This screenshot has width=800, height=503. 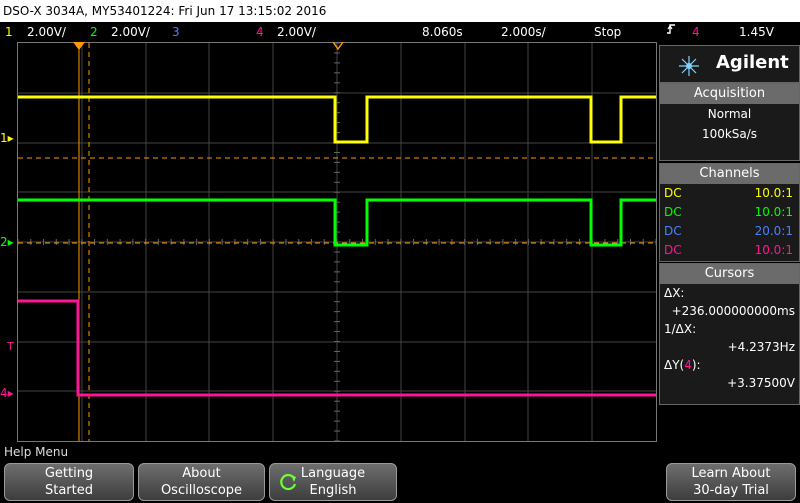 I want to click on learn-about-line2: 30-day Trial, so click(x=731, y=490).